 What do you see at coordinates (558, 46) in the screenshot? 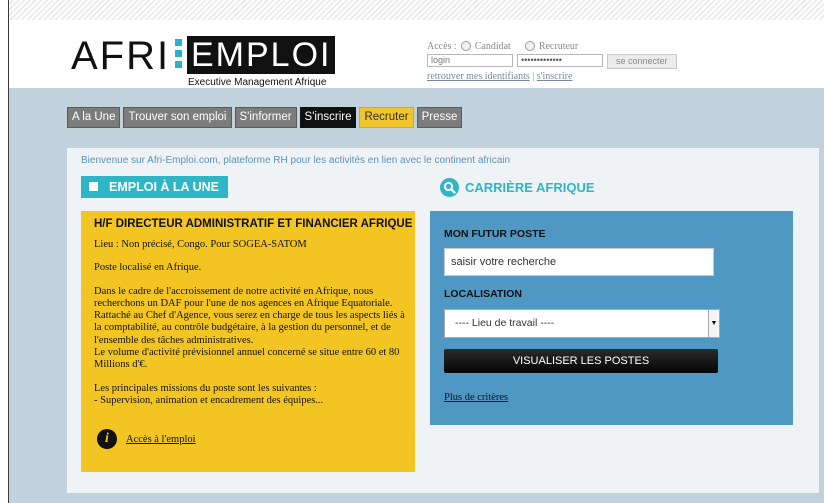
I see `recruteur-label: Recruteur` at bounding box center [558, 46].